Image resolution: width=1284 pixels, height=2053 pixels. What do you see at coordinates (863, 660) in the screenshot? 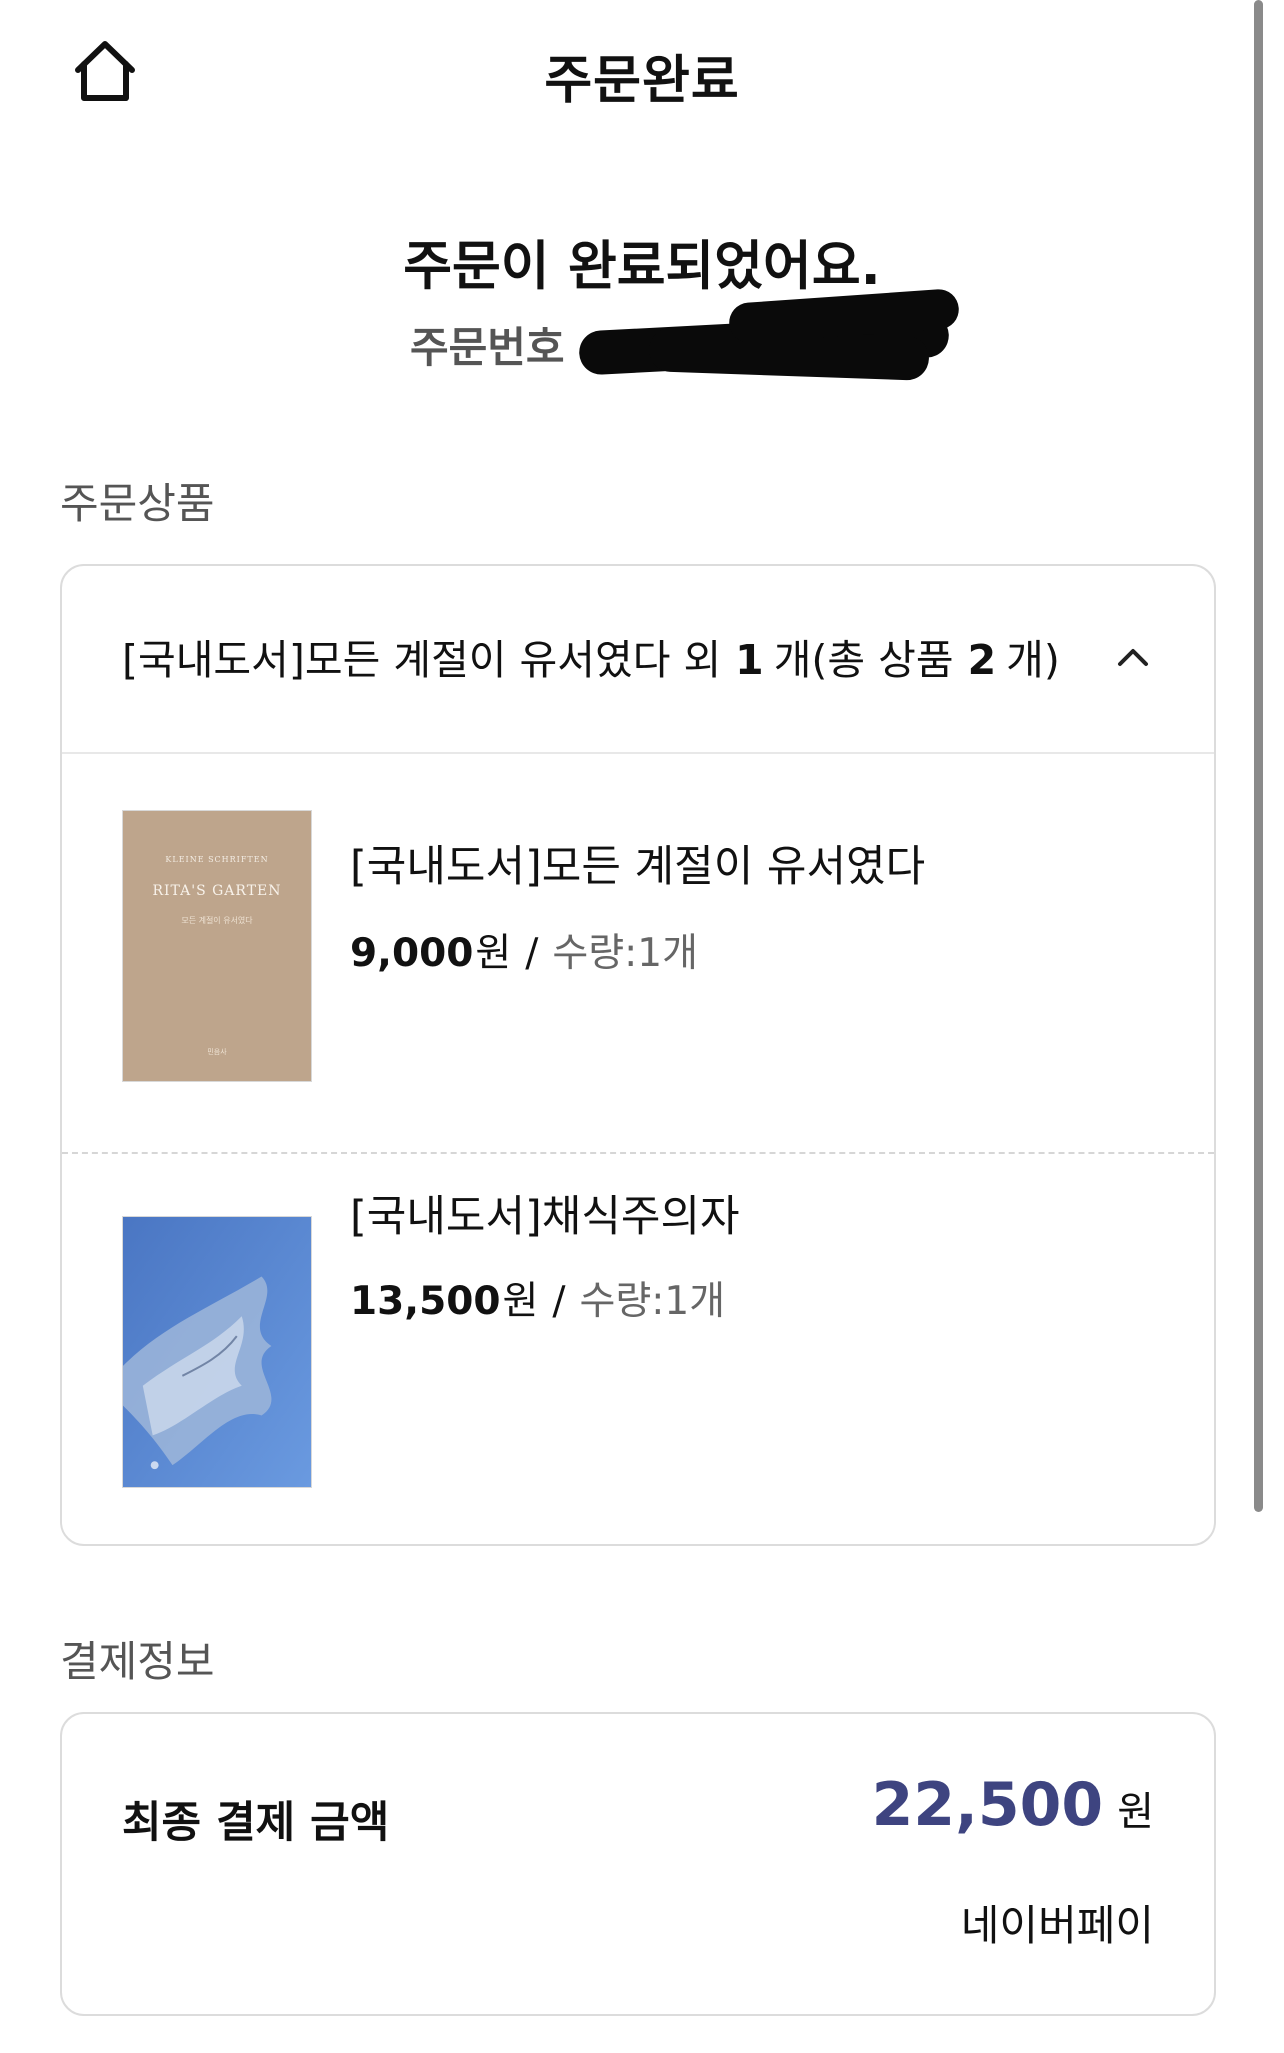
I see `summary-mid: 개(총 상품` at bounding box center [863, 660].